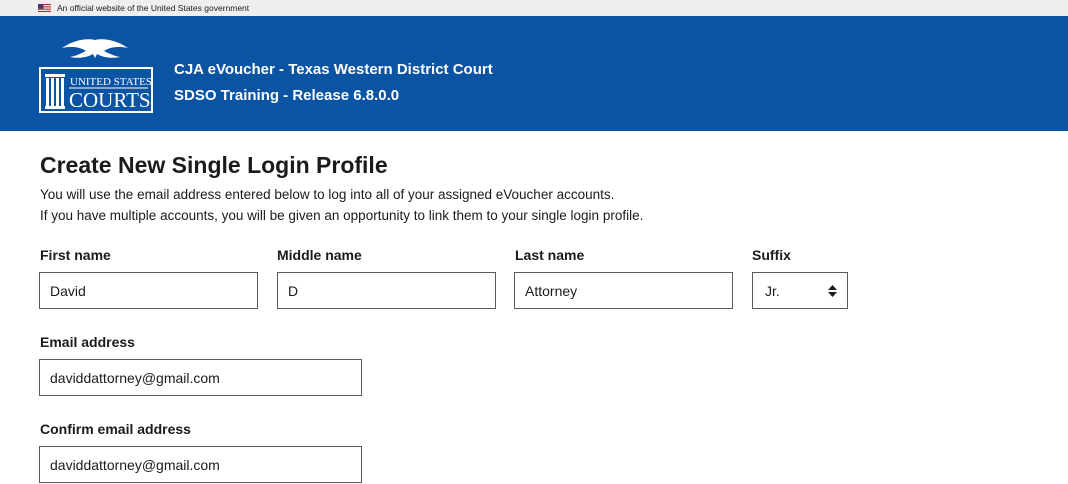 This screenshot has width=1068, height=484. I want to click on email-input, so click(200, 377).